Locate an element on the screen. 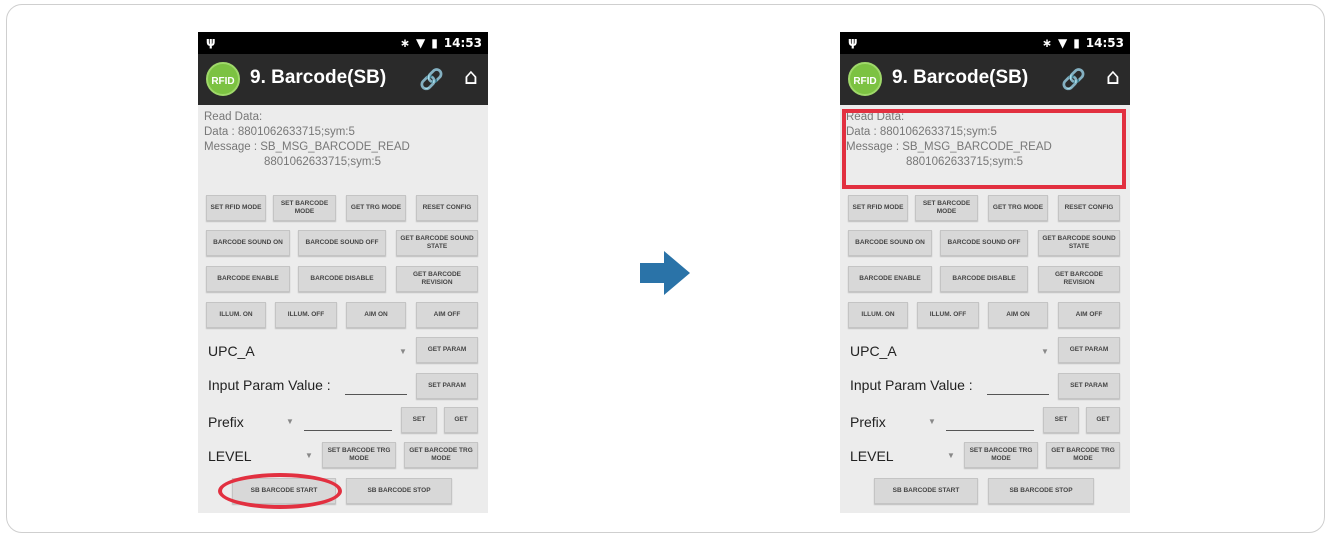  read-message: Message : SB_MSG_BARCODE_READ is located at coordinates (307, 147).